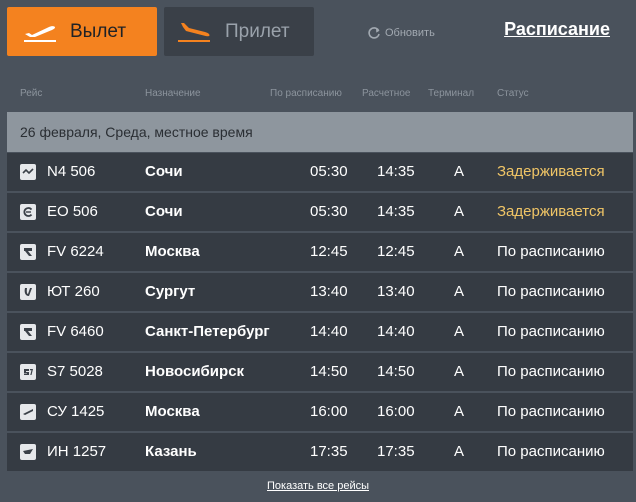  I want to click on top-bar: Вылет Прилет Обновить Расписание, so click(318, 31).